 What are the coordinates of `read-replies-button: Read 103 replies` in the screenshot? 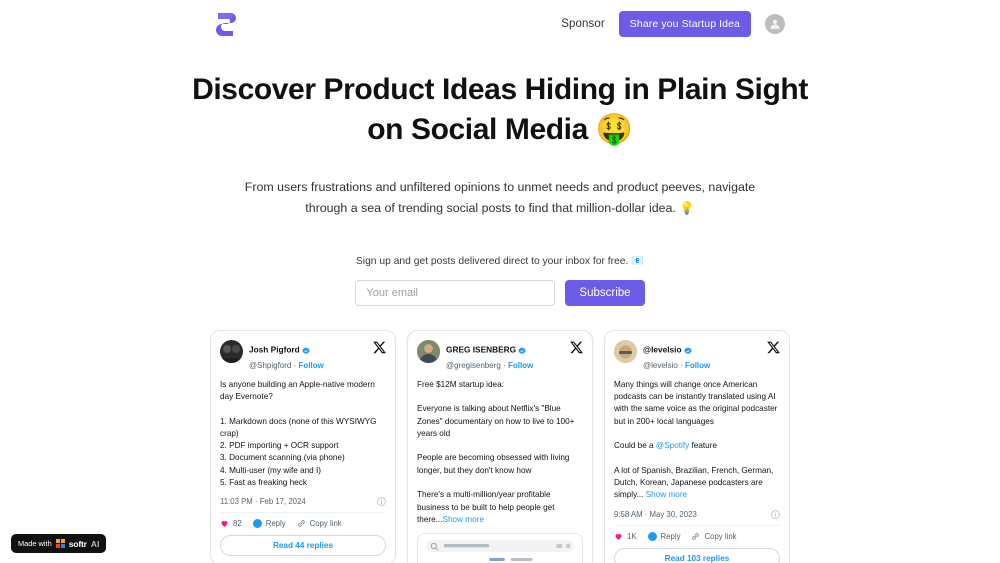 It's located at (697, 555).